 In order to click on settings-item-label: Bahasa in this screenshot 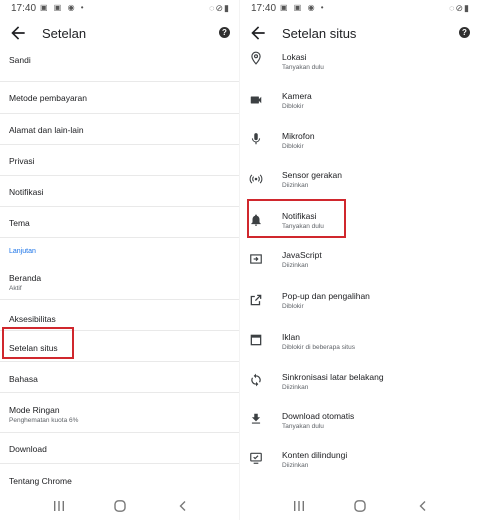, I will do `click(23, 379)`.